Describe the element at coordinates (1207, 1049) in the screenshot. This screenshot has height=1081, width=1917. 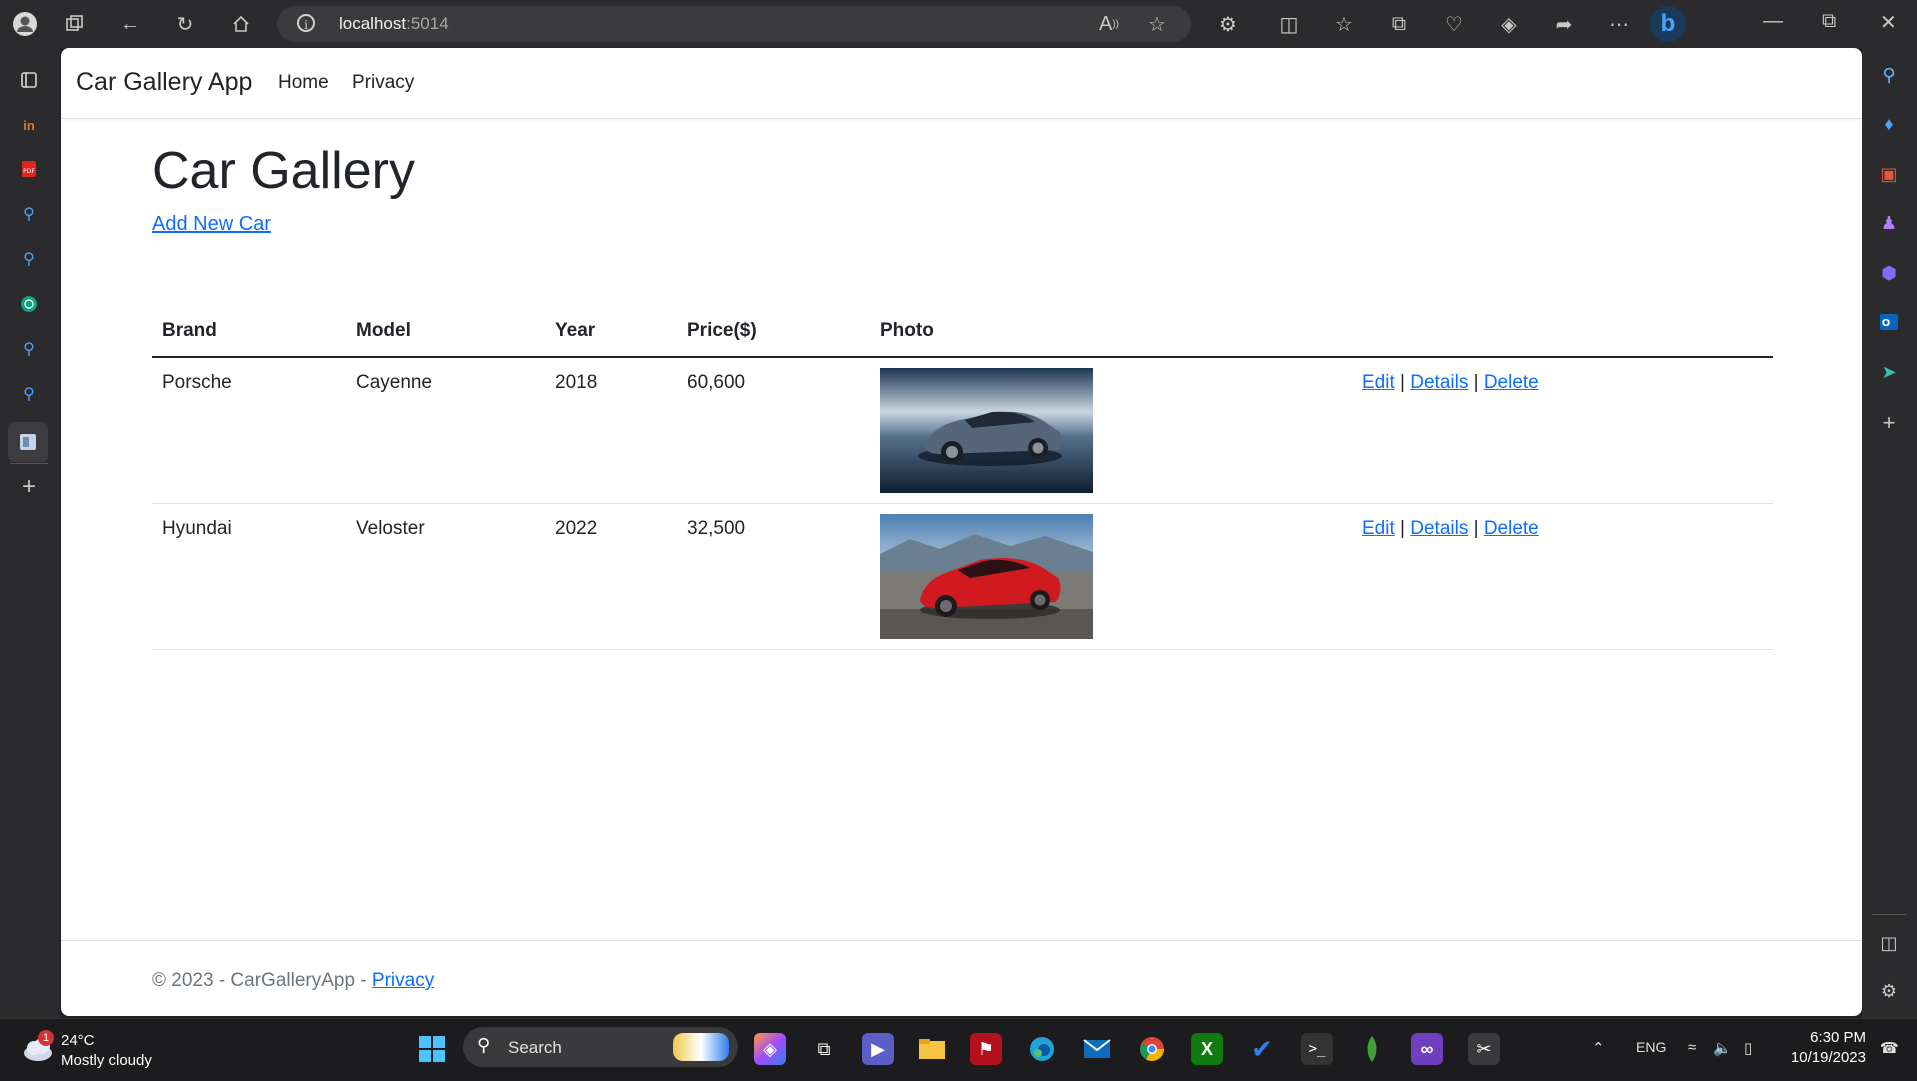
I see `xbox-icon: X` at that location.